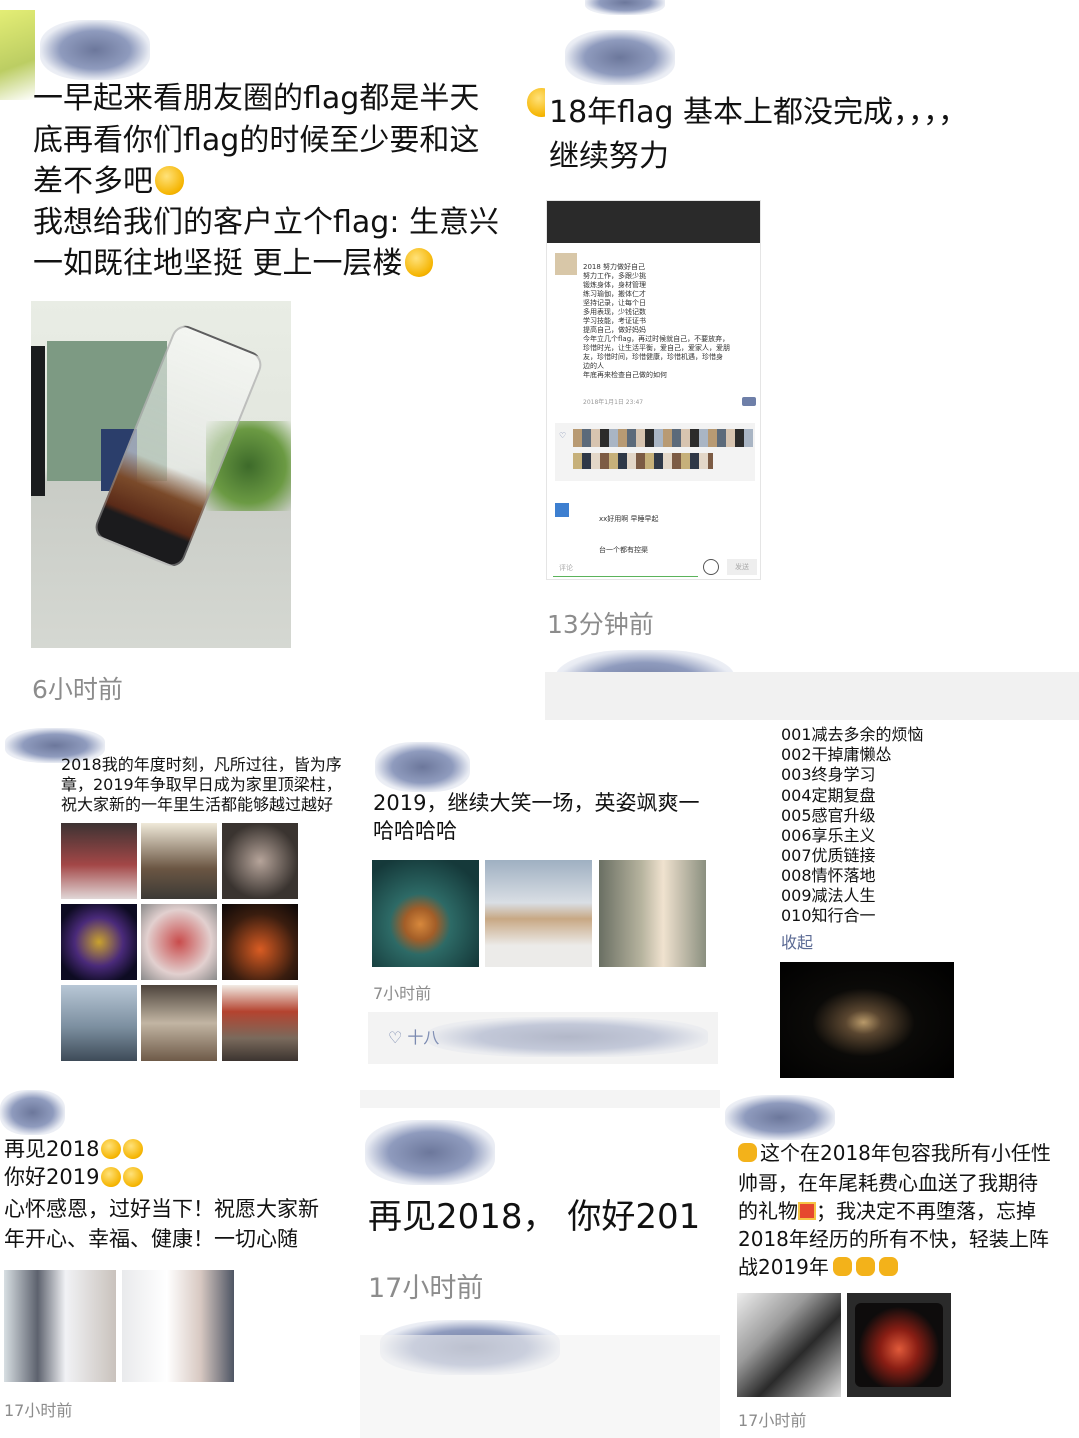  Describe the element at coordinates (540, 1099) in the screenshot. I see `top-divider` at that location.